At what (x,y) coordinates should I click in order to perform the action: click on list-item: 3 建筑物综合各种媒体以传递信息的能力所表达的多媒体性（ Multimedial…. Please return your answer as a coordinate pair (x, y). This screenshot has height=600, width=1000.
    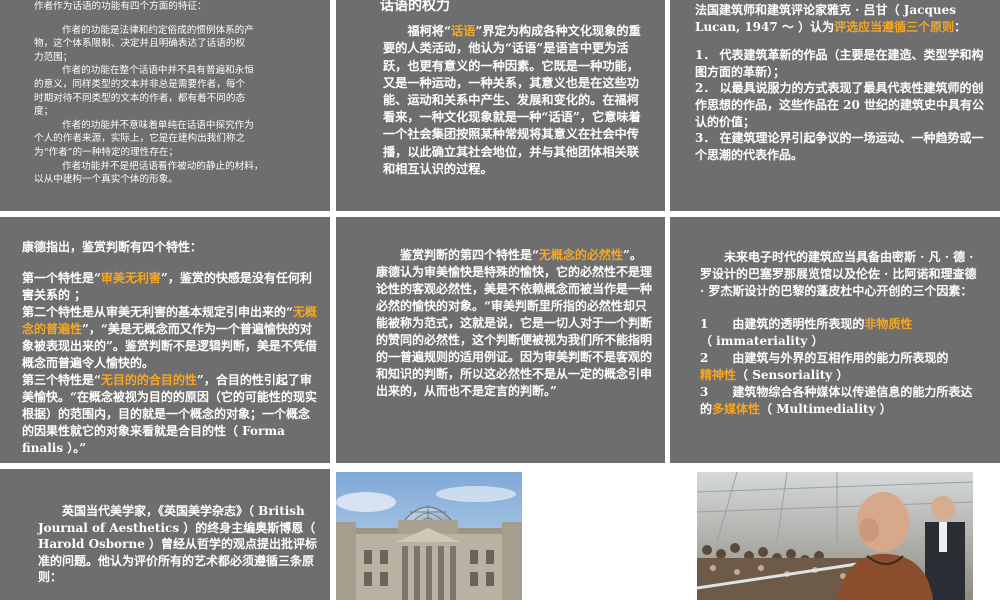
    Looking at the image, I should click on (836, 400).